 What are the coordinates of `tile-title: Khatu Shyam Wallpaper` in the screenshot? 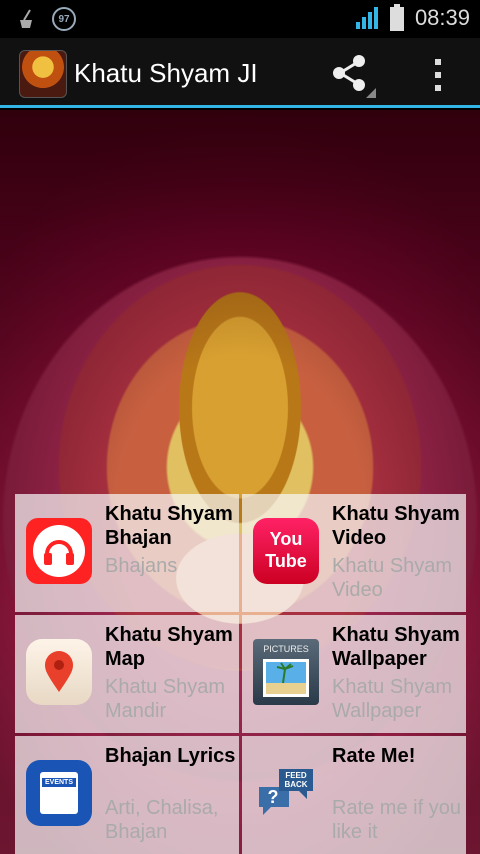 It's located at (396, 647).